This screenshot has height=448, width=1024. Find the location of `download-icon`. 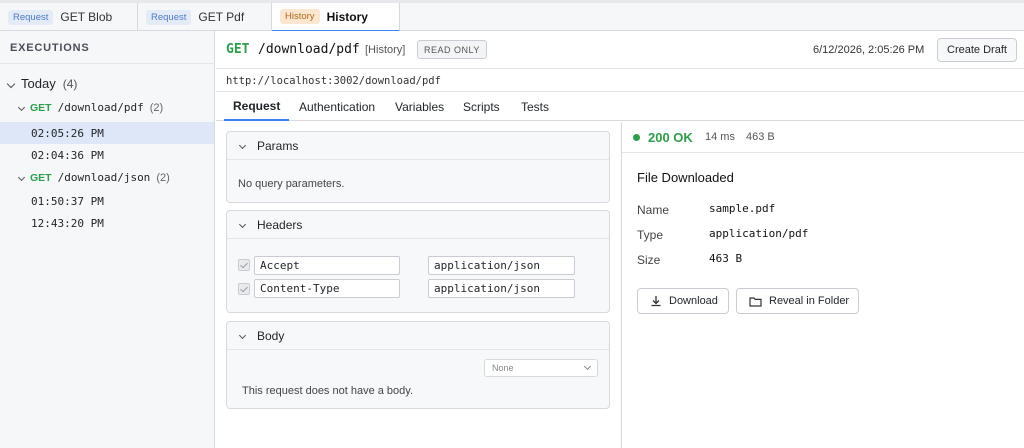

download-icon is located at coordinates (656, 301).